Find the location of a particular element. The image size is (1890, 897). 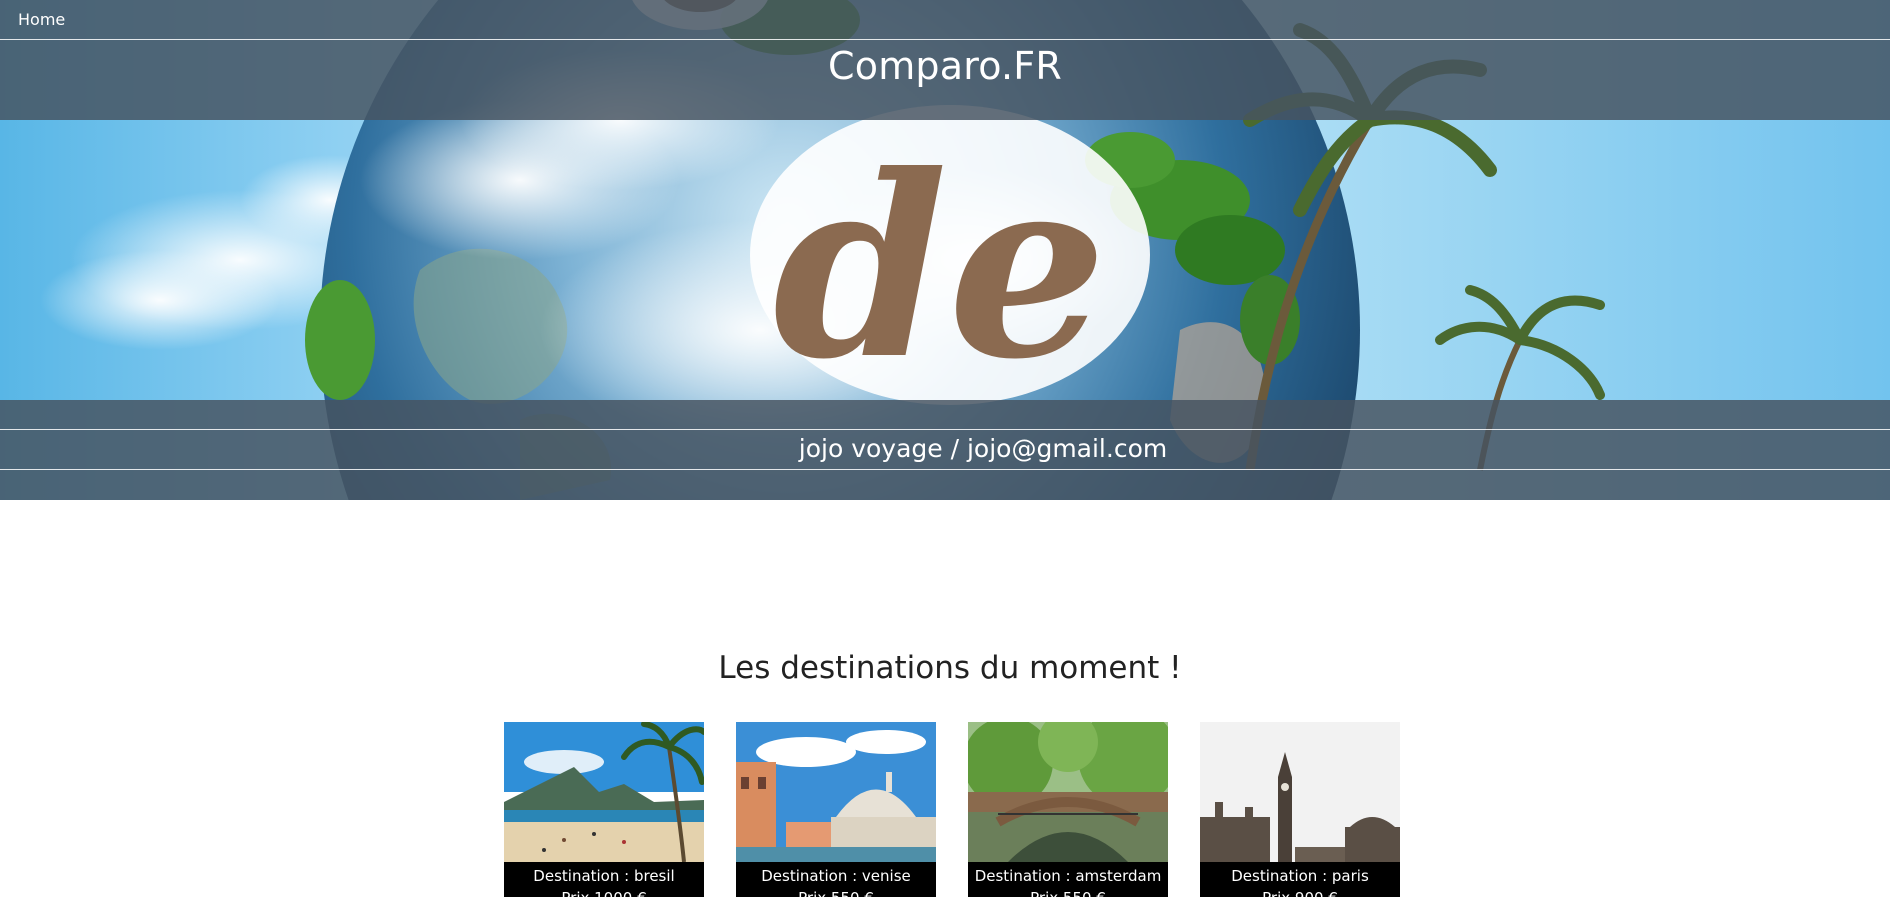

banner-divider-bottom is located at coordinates (945, 469).